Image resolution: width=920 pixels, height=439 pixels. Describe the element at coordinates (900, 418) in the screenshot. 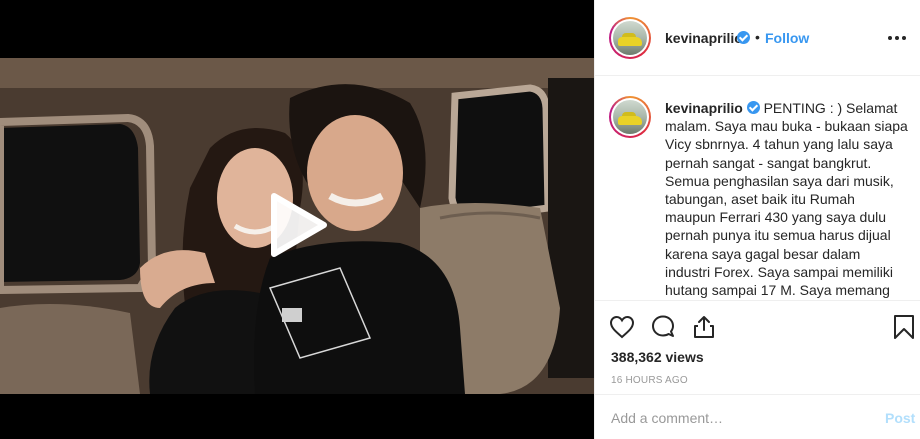

I see `post-comment-button: Post` at that location.